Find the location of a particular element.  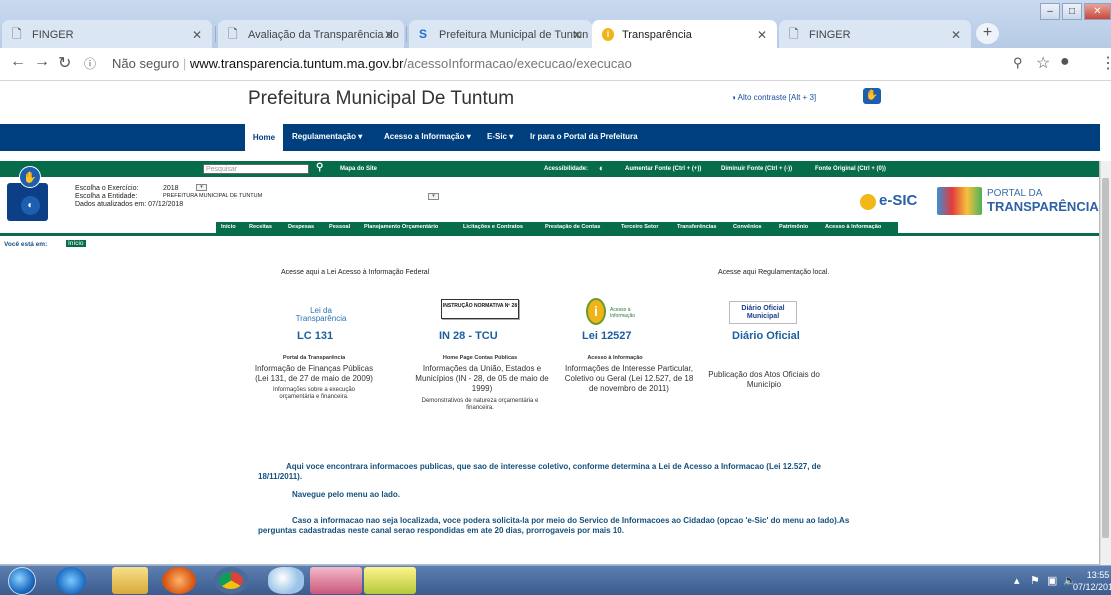

exercise-select: ▾ is located at coordinates (201, 187).